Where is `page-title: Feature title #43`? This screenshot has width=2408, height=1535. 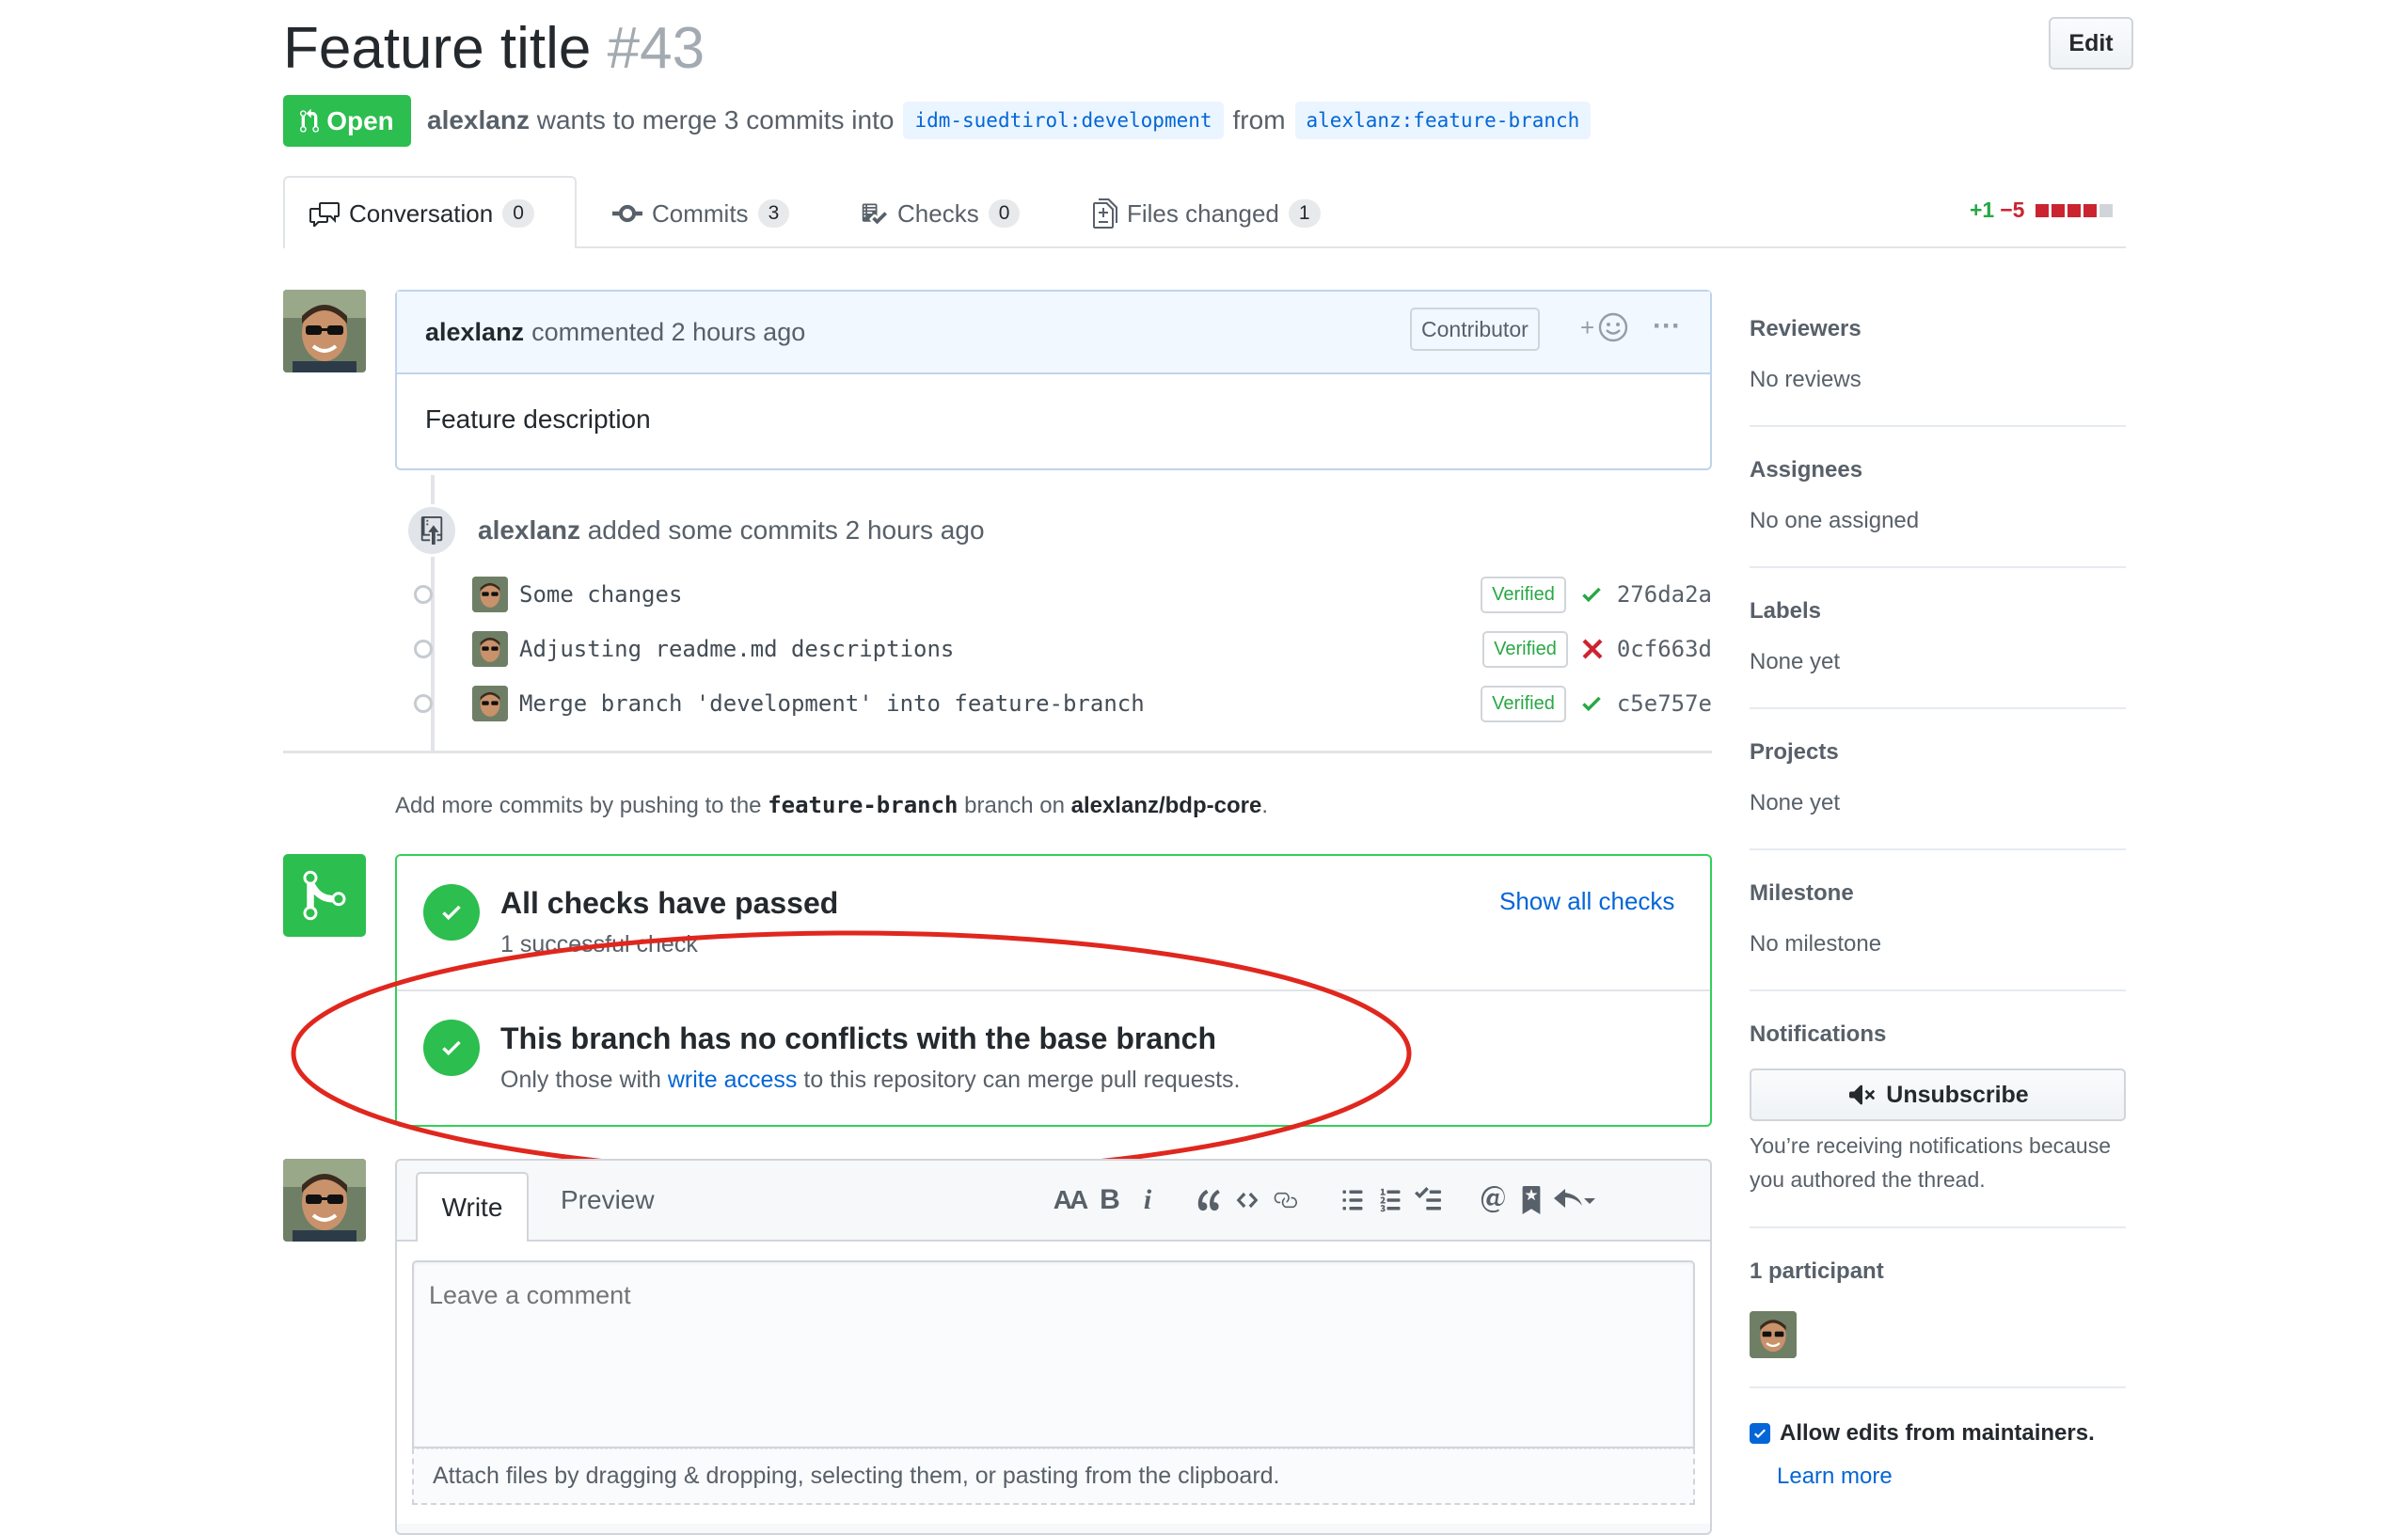
page-title: Feature title #43 is located at coordinates (494, 49).